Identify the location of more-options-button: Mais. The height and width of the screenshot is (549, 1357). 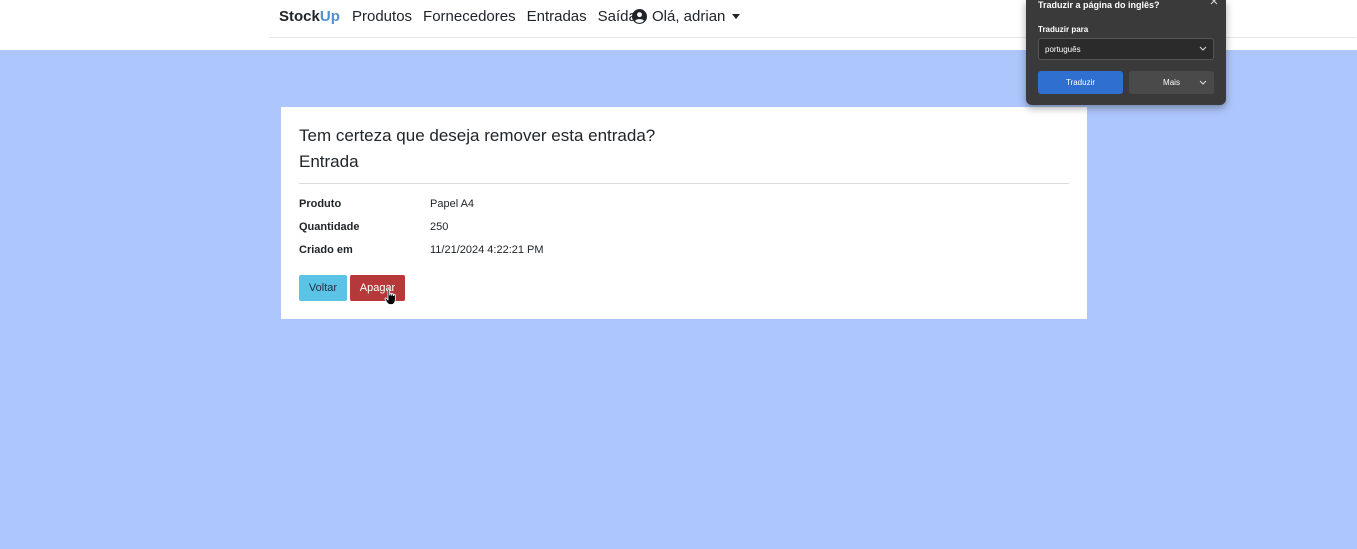
(1171, 82).